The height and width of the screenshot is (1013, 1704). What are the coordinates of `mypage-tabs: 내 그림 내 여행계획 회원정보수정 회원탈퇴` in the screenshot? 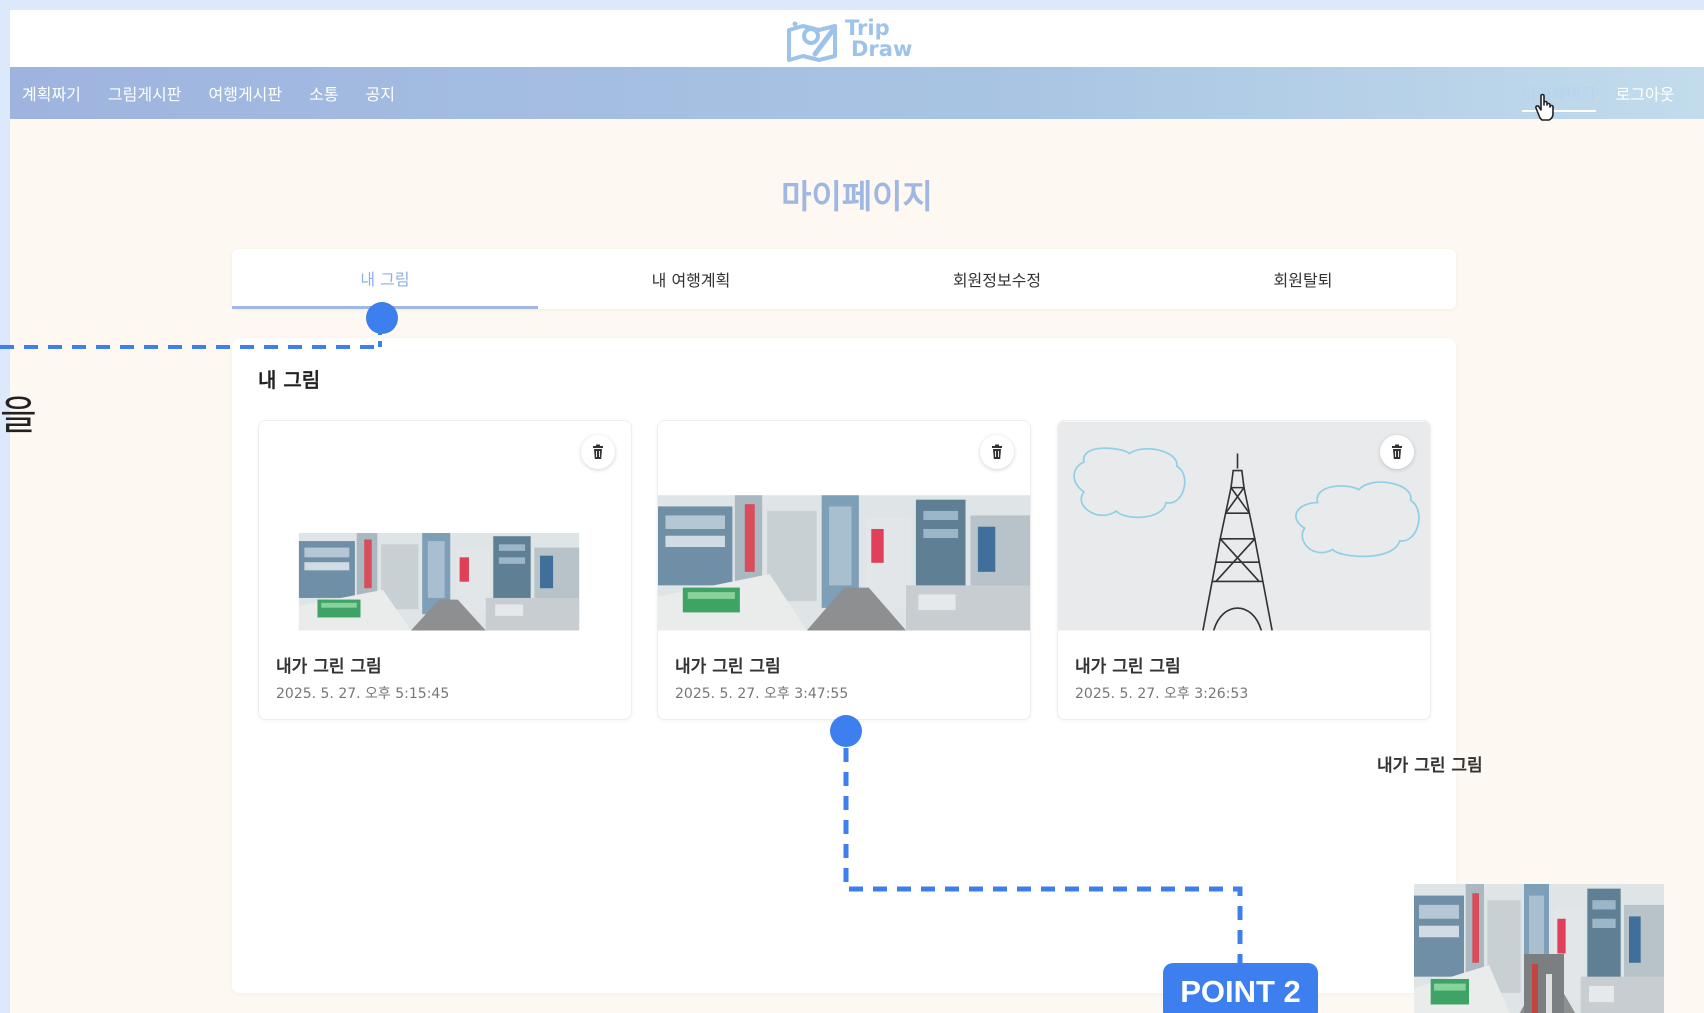 It's located at (844, 279).